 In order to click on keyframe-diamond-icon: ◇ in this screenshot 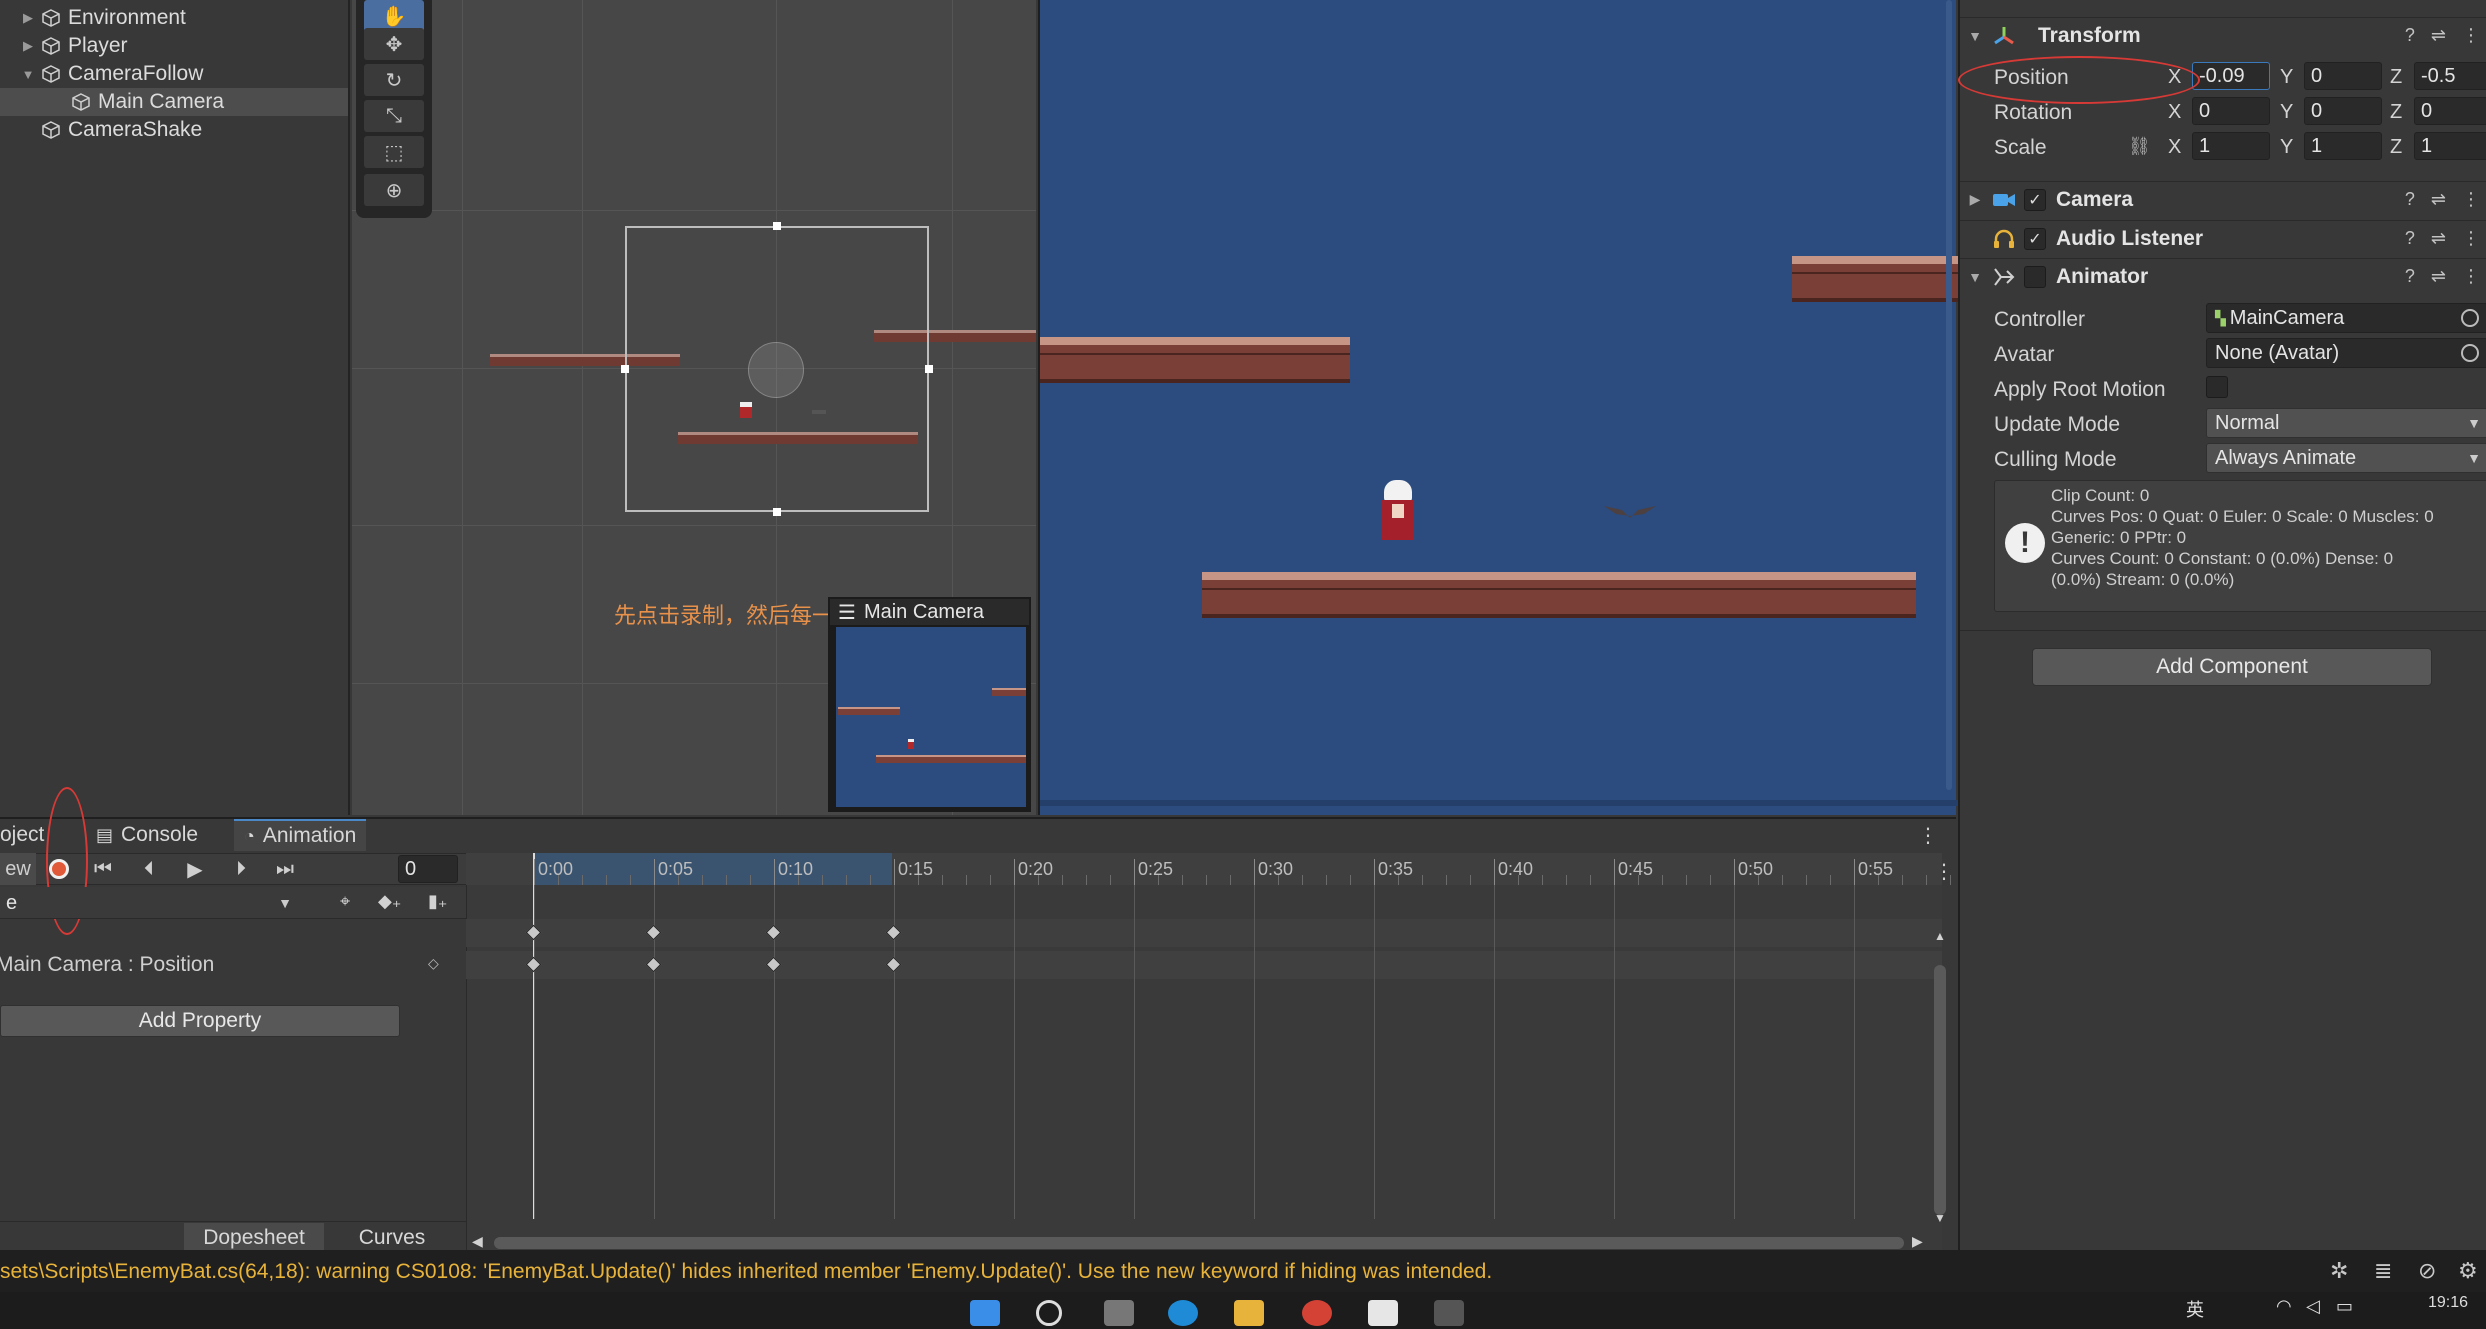, I will do `click(433, 963)`.